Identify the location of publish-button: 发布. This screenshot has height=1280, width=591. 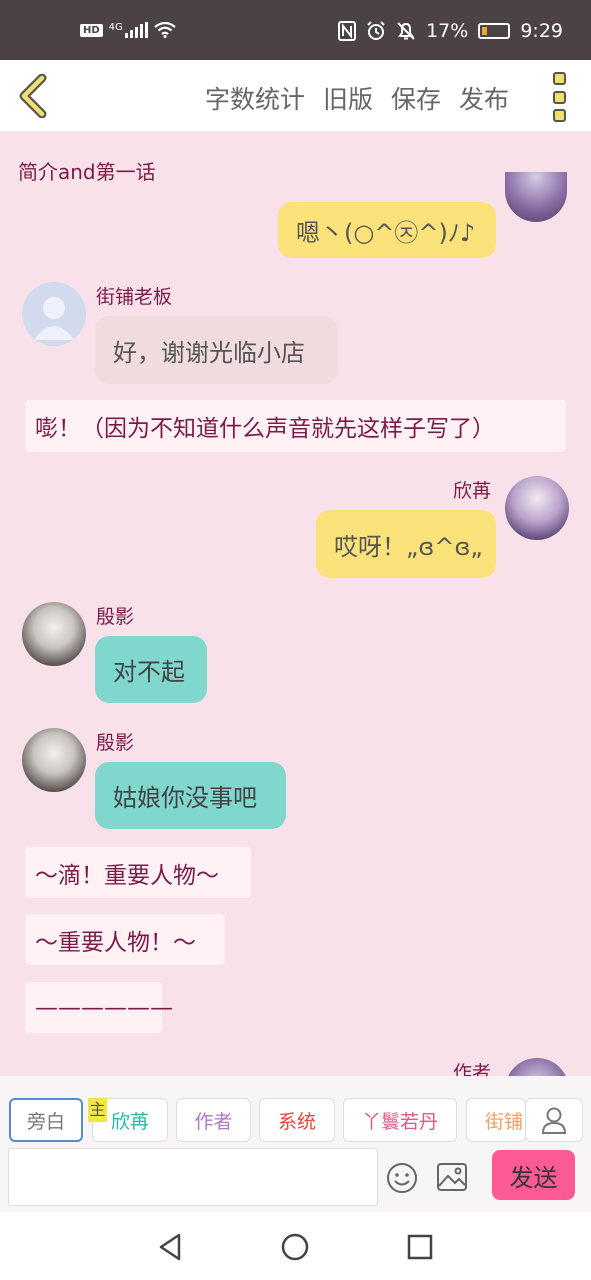
(484, 98).